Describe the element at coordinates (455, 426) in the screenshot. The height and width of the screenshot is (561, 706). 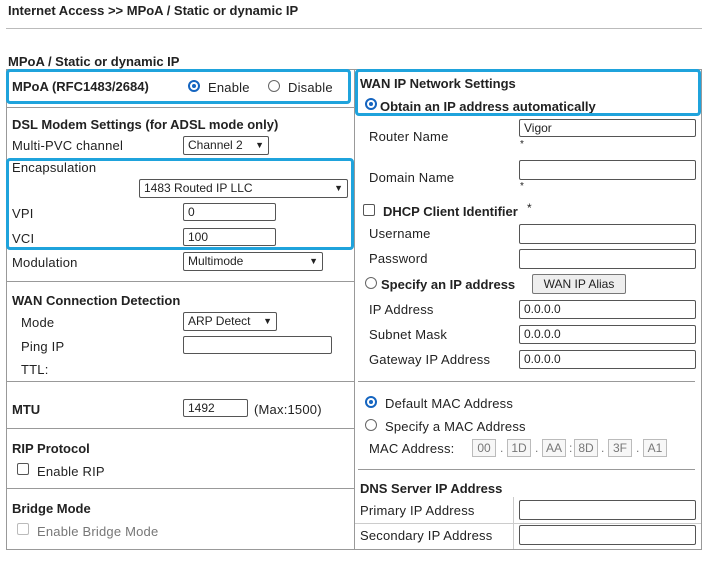
I see `specify-mac-label: Specify a MAC Address` at that location.